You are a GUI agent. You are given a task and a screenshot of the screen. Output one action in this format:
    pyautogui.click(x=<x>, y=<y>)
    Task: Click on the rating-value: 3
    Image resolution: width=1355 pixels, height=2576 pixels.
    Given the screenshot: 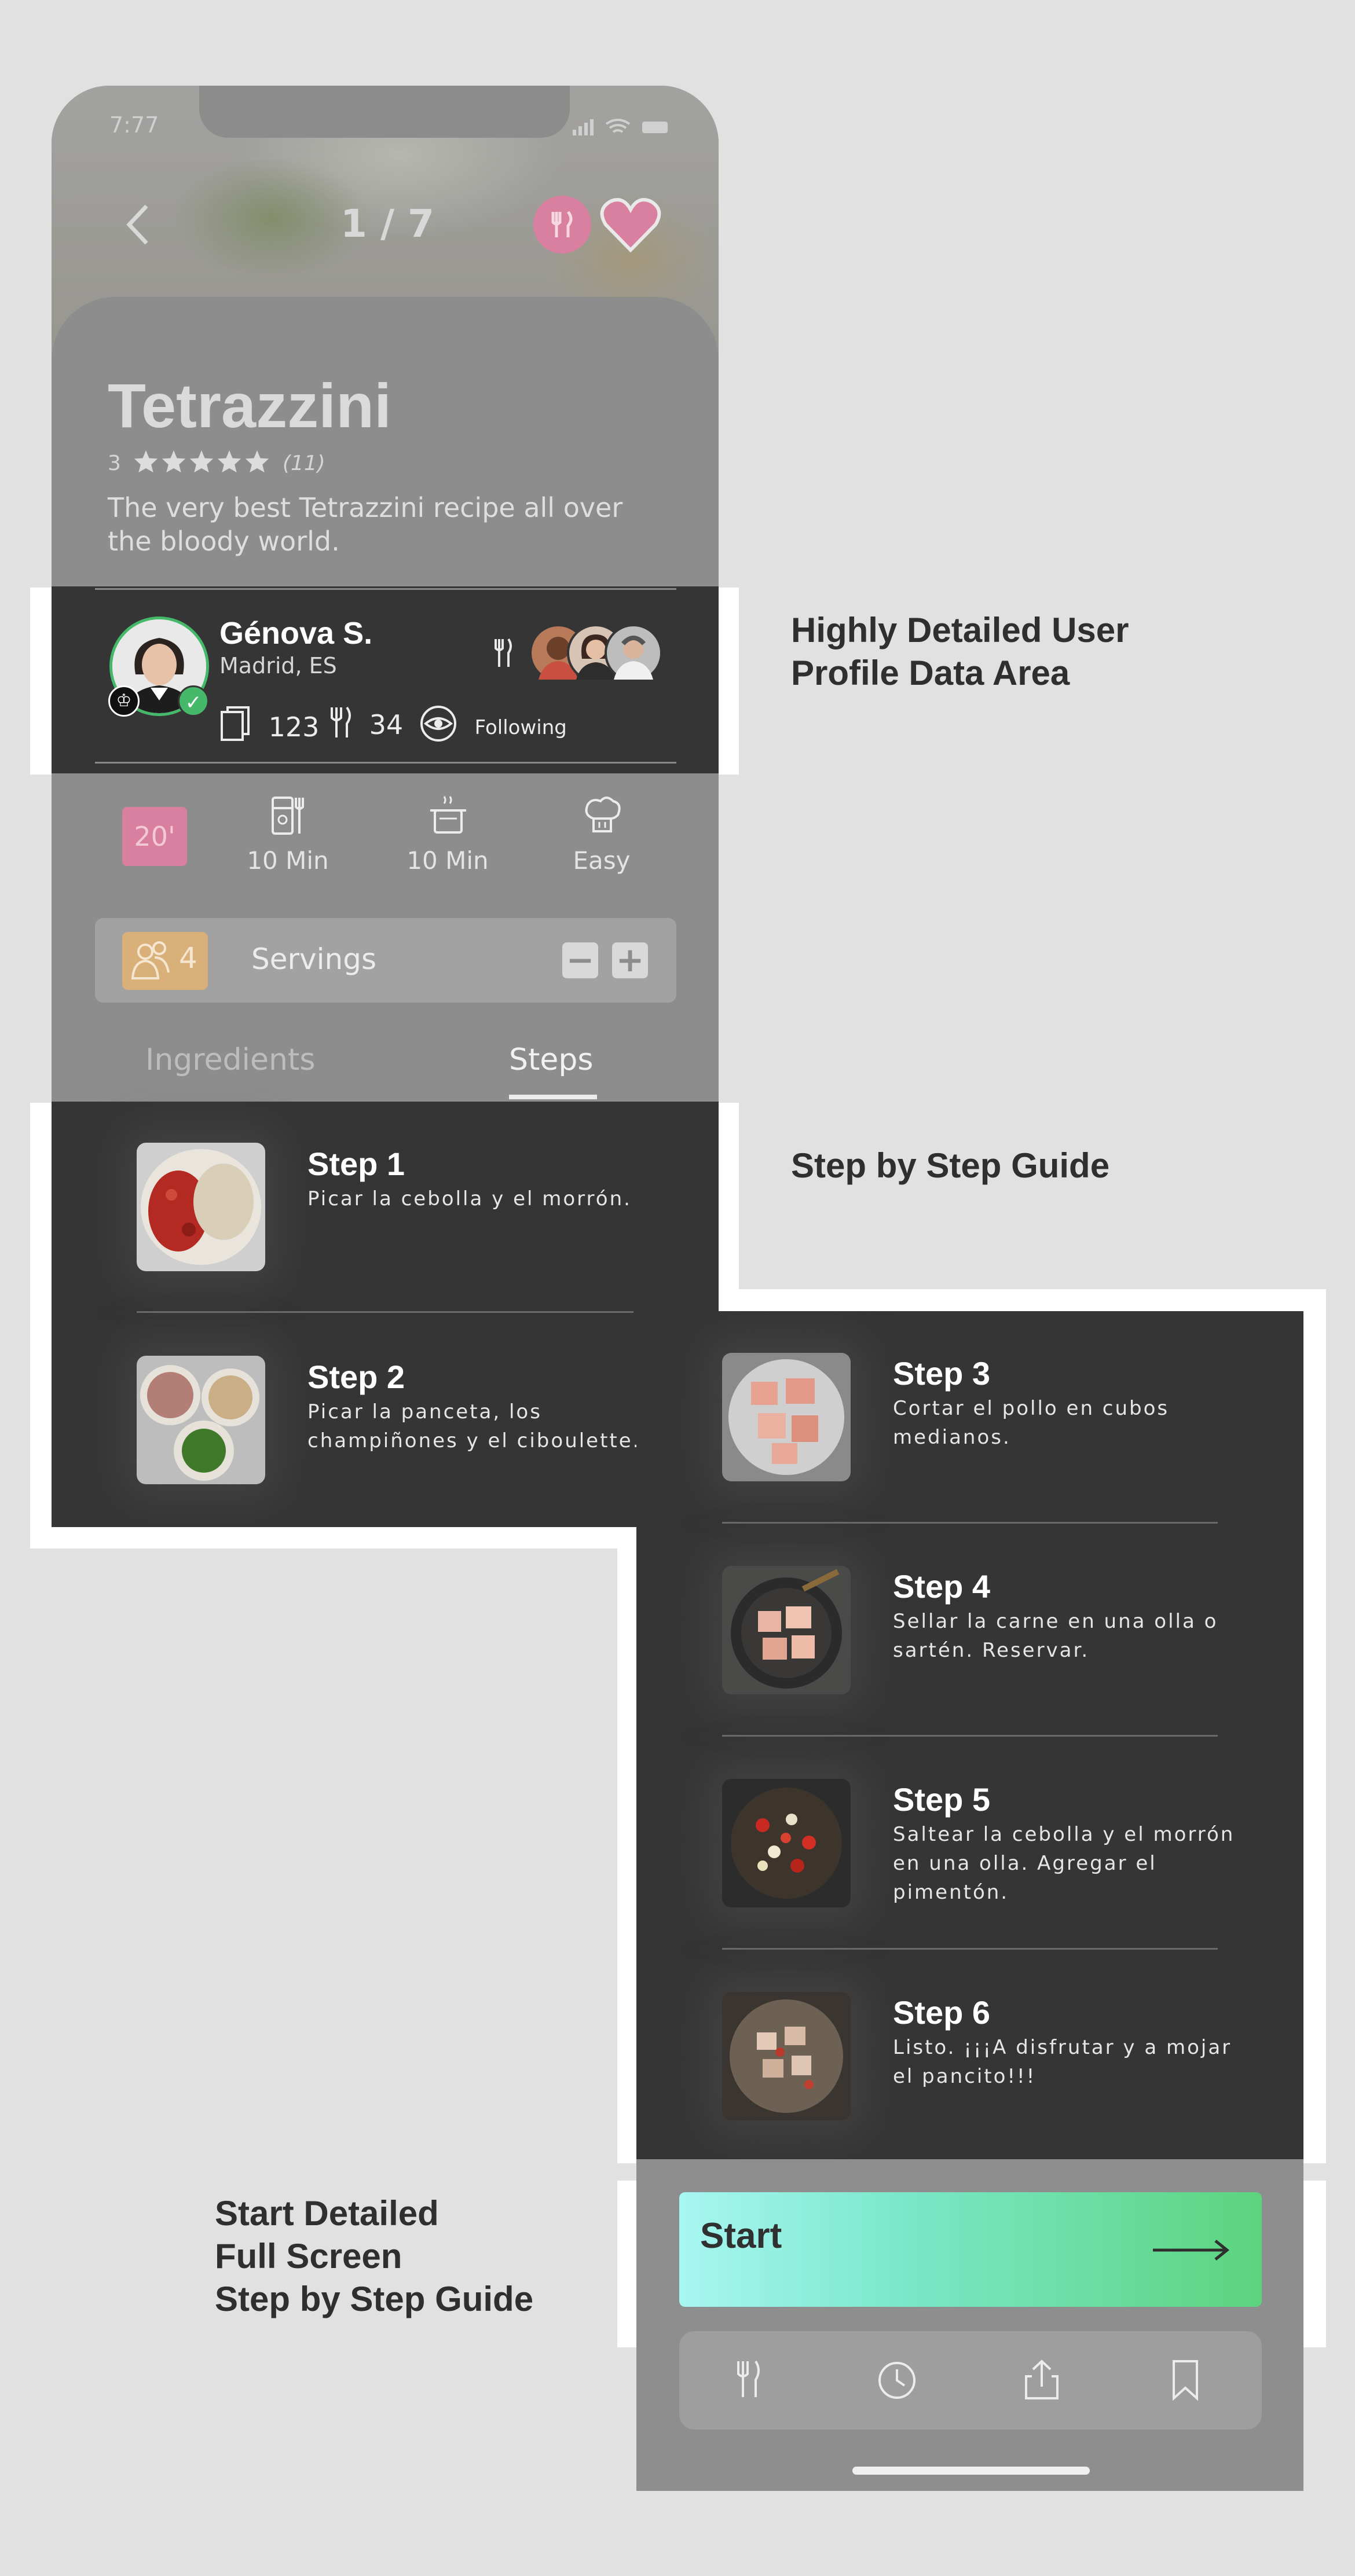 What is the action you would take?
    pyautogui.click(x=114, y=463)
    